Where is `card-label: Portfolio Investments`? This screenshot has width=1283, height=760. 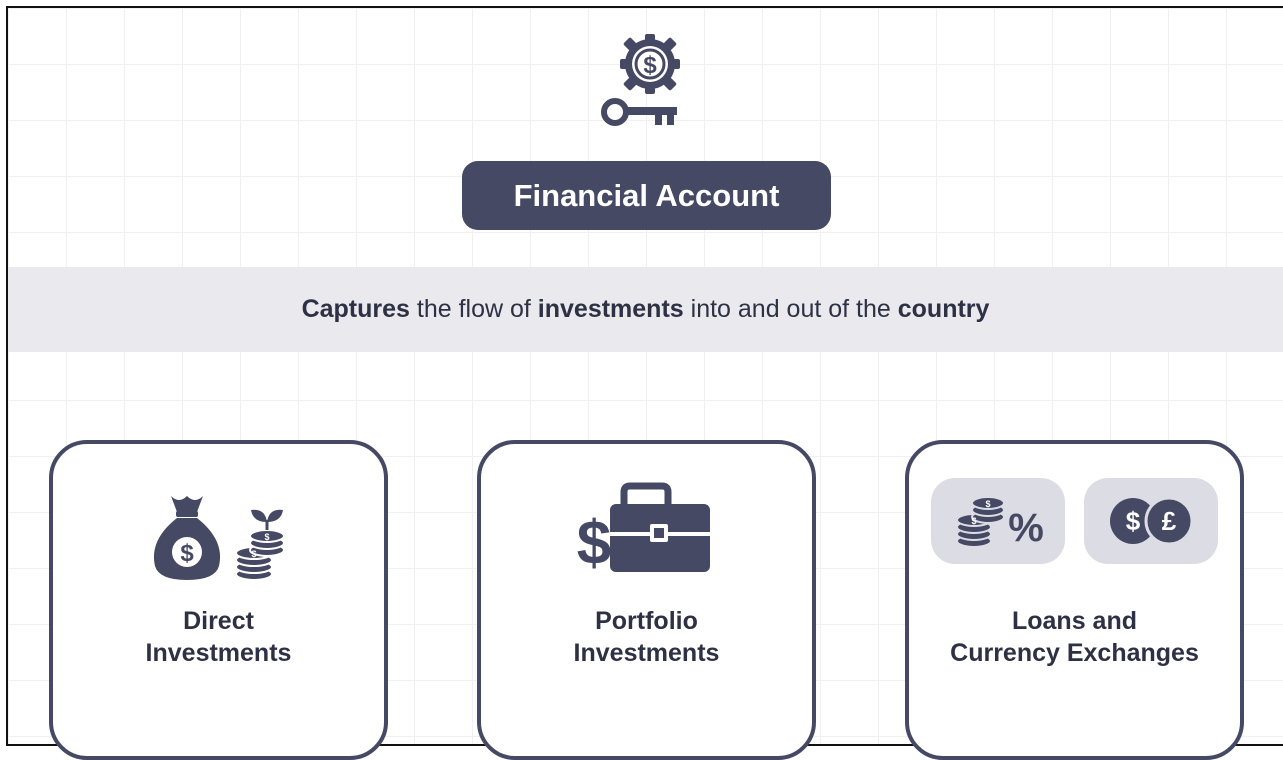
card-label: Portfolio Investments is located at coordinates (646, 637).